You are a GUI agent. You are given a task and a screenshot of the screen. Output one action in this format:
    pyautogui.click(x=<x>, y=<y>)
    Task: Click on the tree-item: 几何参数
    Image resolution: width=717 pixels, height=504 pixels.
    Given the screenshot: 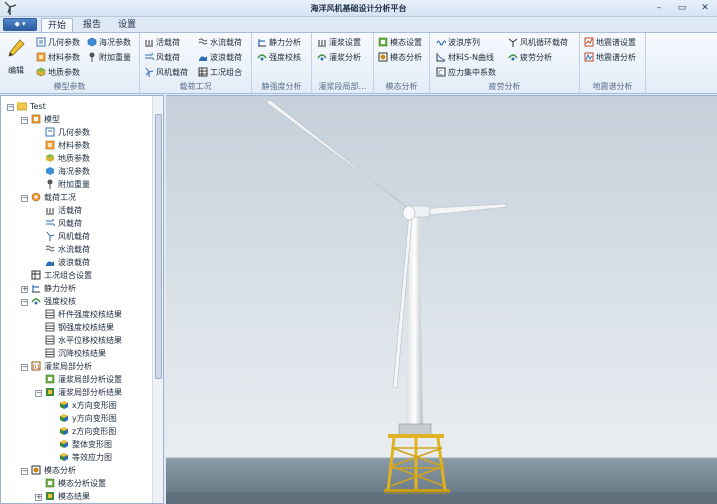 What is the action you would take?
    pyautogui.click(x=62, y=132)
    